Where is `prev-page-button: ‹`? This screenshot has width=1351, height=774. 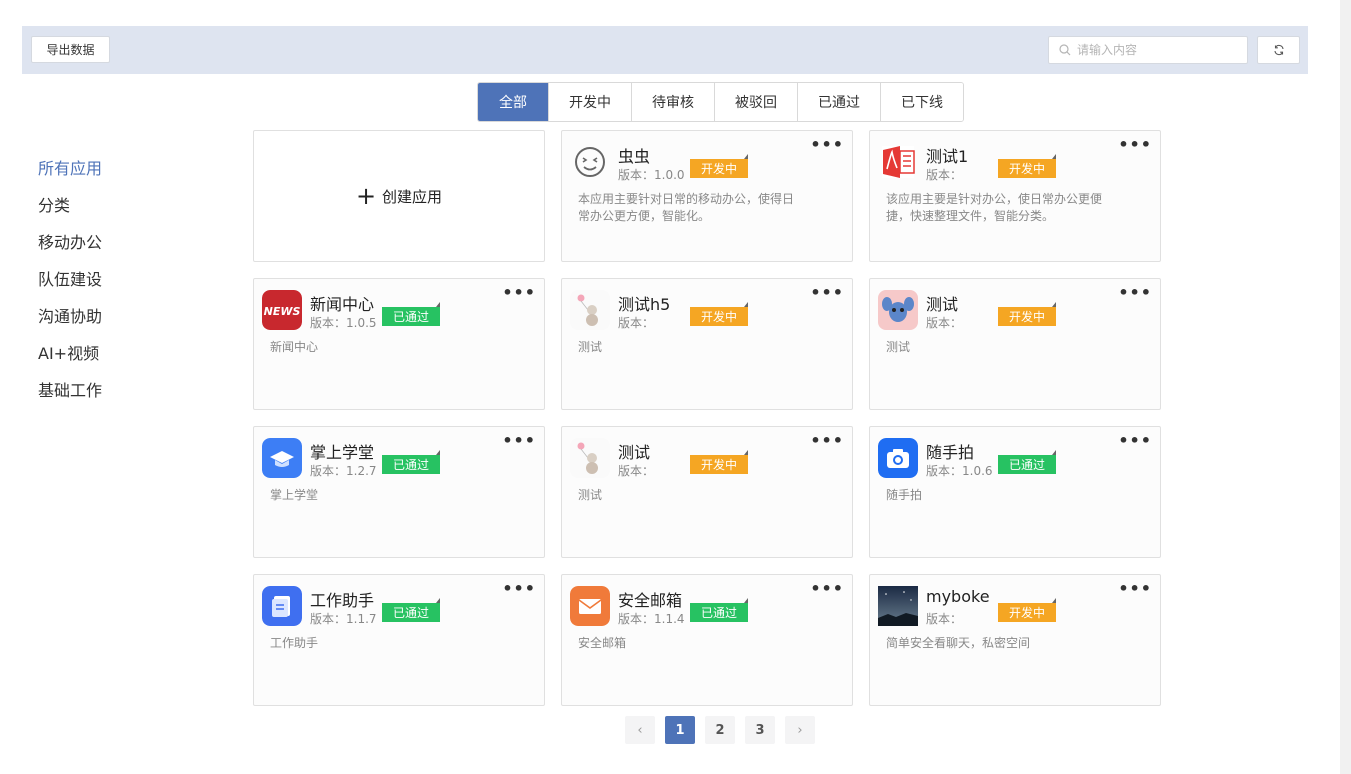 prev-page-button: ‹ is located at coordinates (640, 730).